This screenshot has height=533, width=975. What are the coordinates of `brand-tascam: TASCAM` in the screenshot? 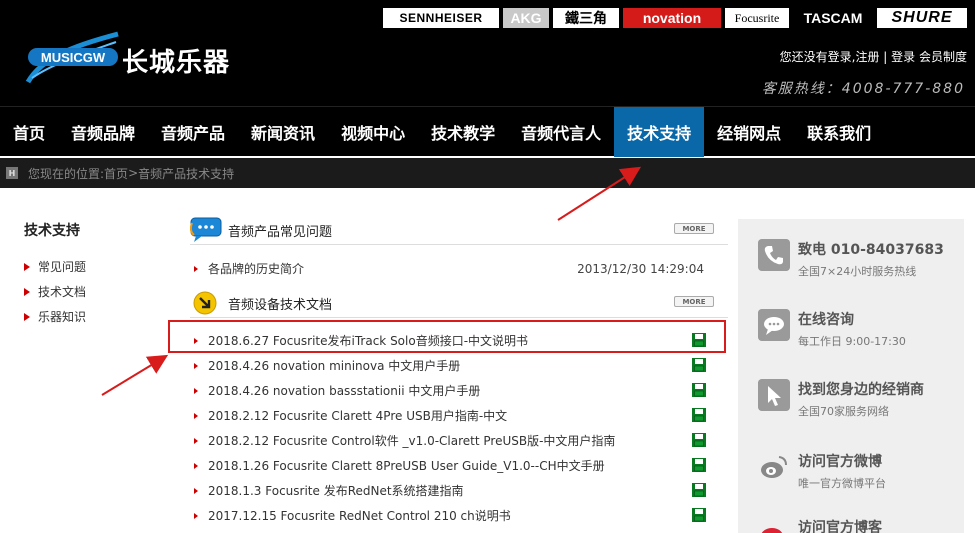 It's located at (833, 18).